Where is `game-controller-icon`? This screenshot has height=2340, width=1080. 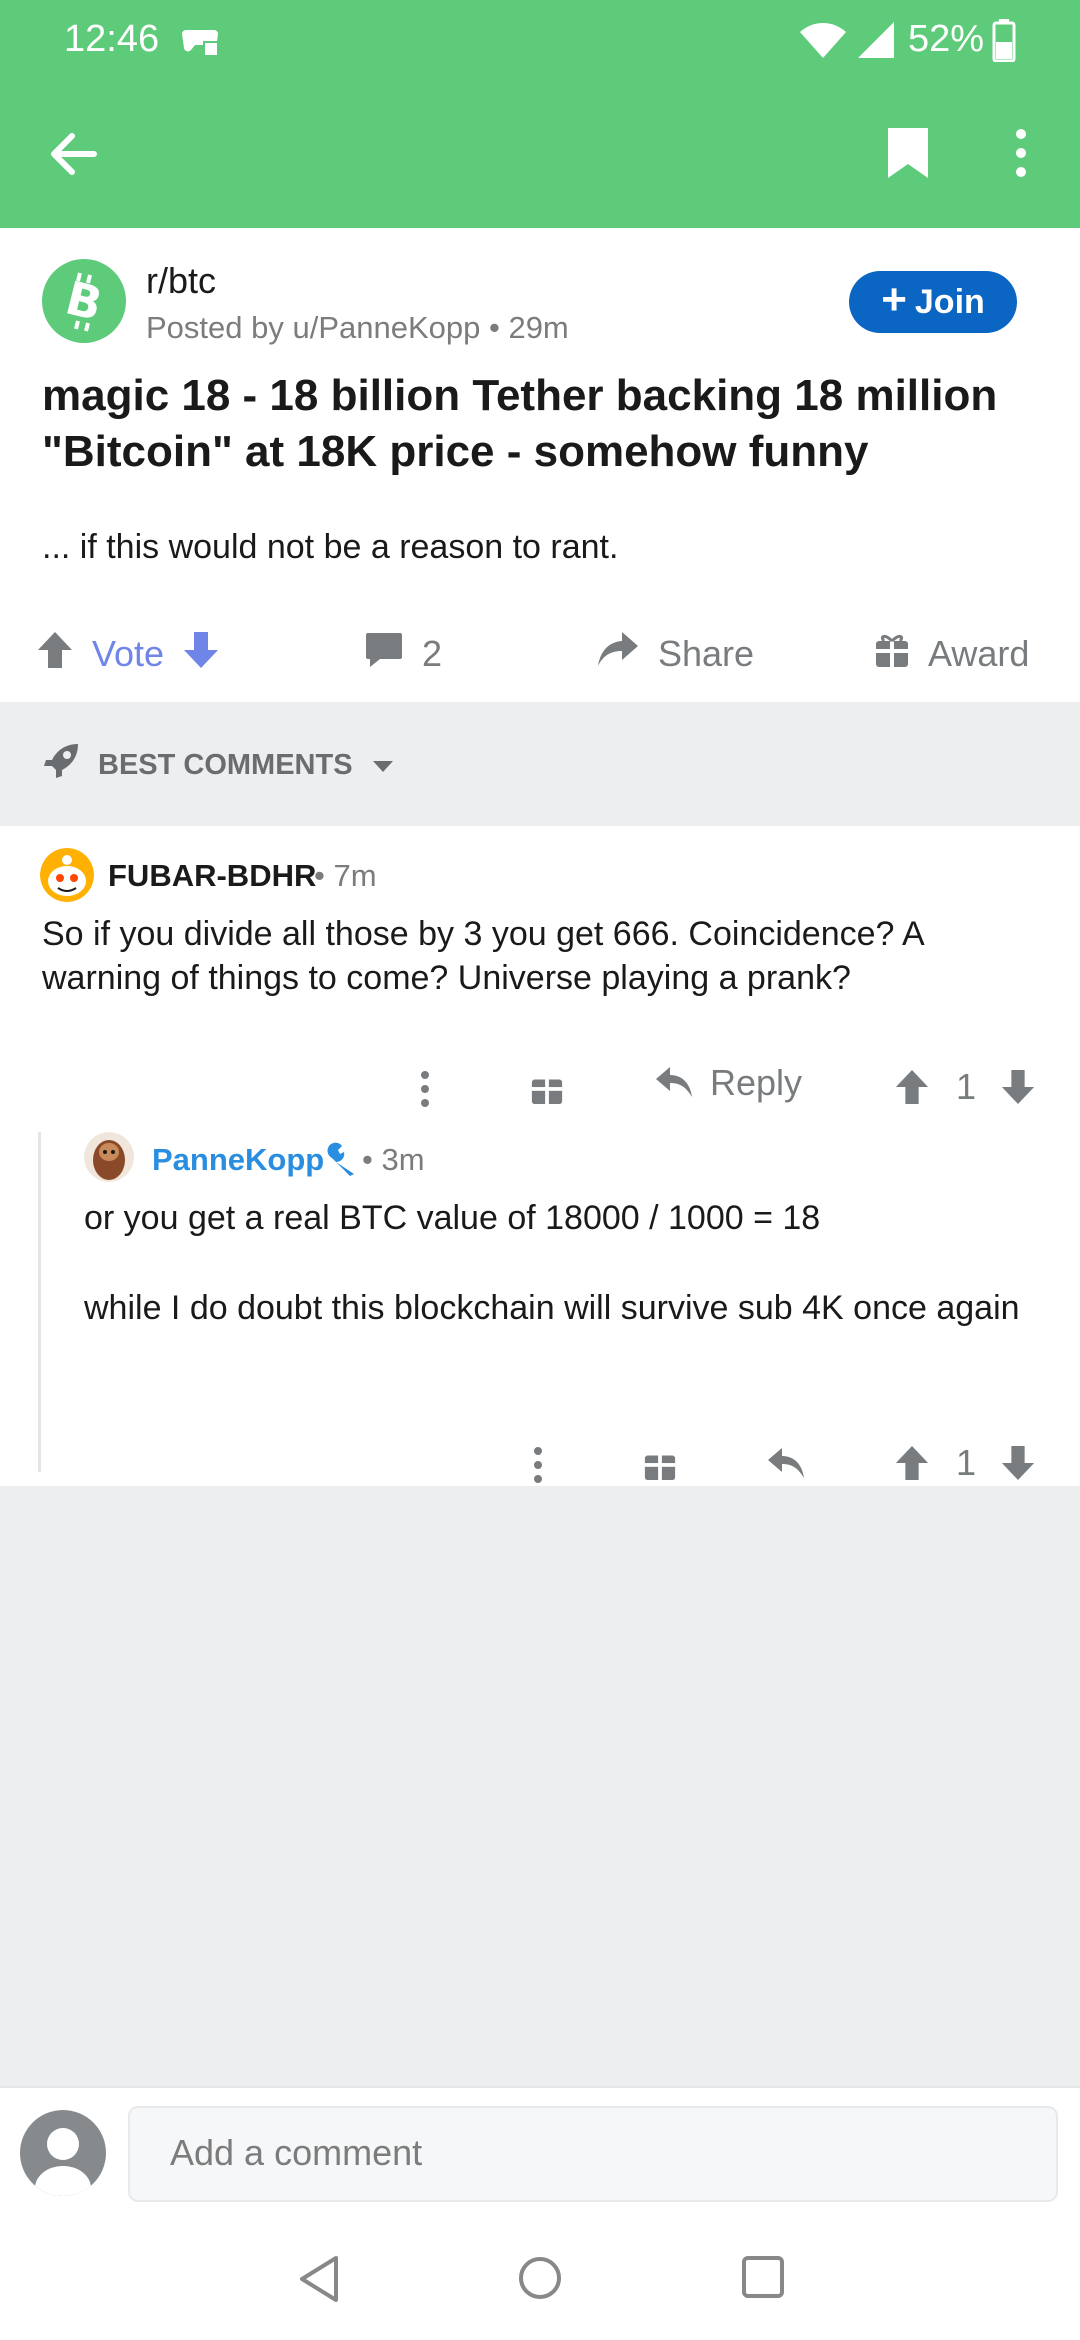
game-controller-icon is located at coordinates (200, 46).